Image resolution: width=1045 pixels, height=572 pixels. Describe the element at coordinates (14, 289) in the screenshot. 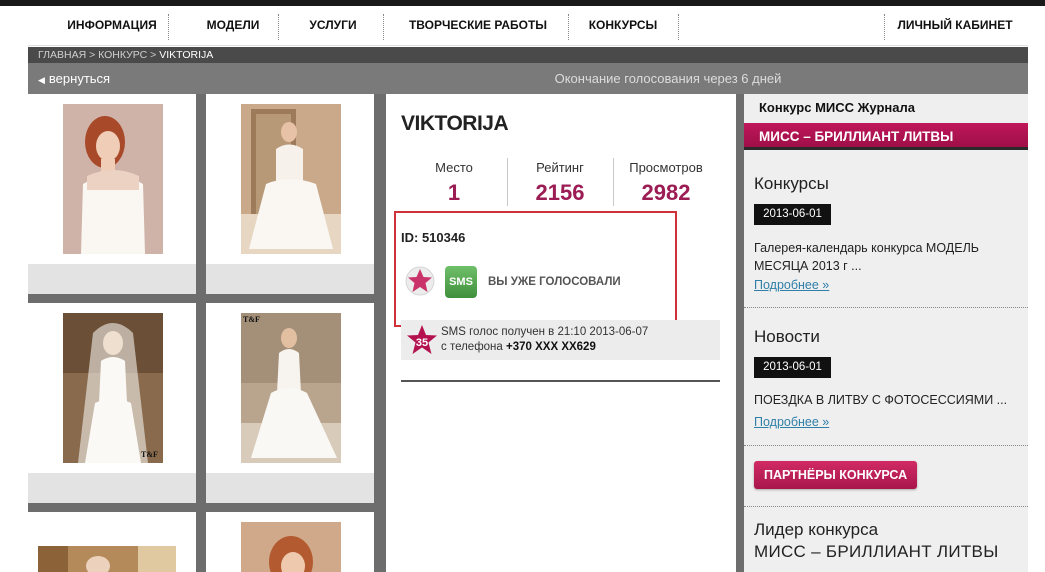

I see `left-gutter` at that location.